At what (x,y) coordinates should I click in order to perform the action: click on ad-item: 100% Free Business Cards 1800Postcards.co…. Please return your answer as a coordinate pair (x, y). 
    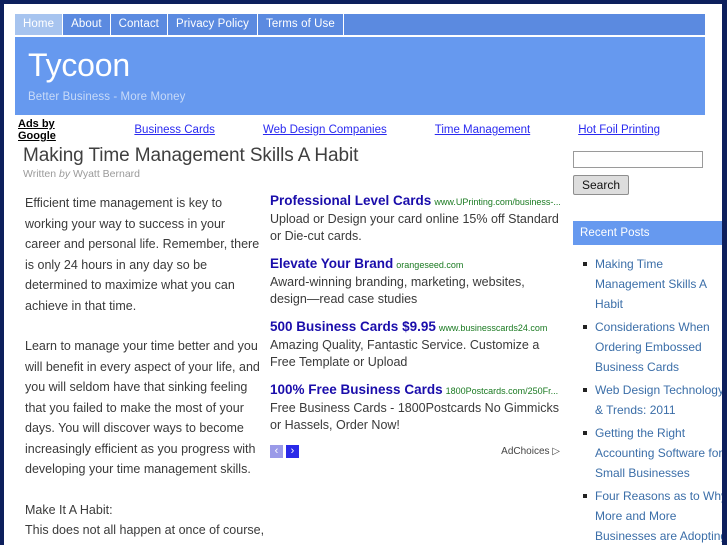
    Looking at the image, I should click on (415, 408).